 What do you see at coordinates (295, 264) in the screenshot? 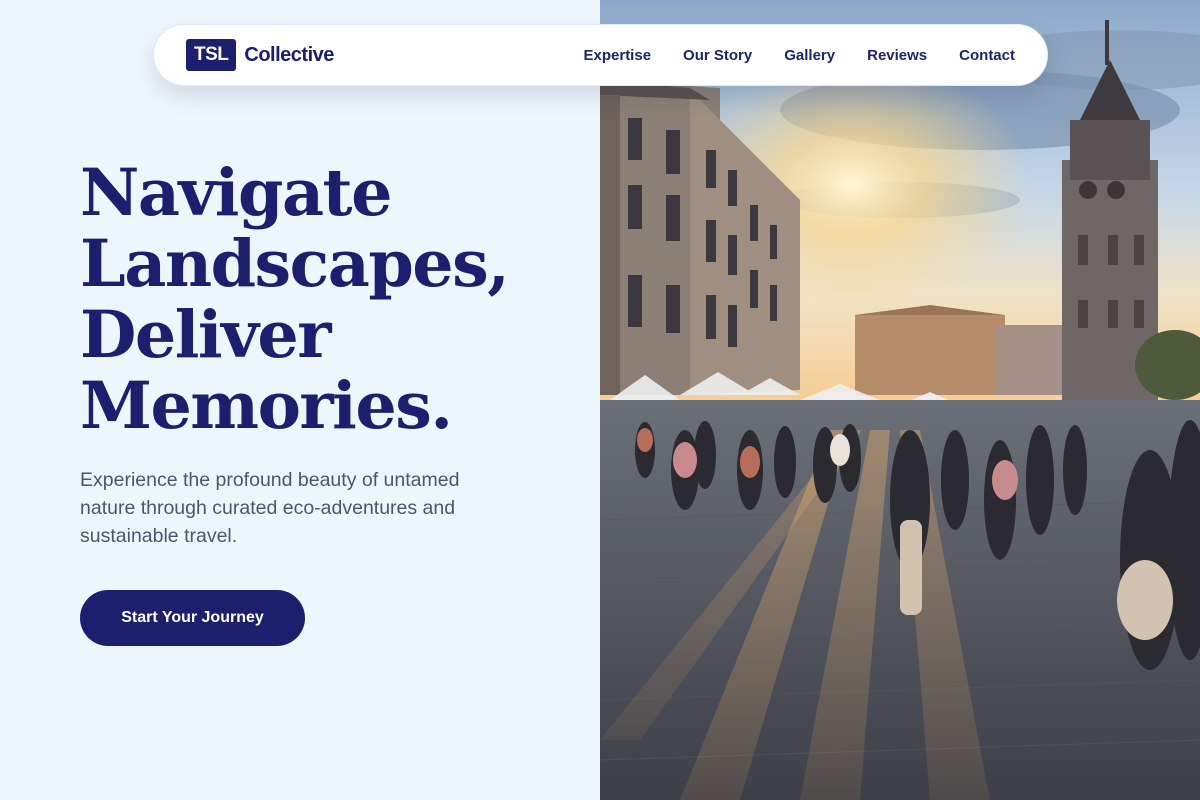
I see `hero-title-line: Landscapes,` at bounding box center [295, 264].